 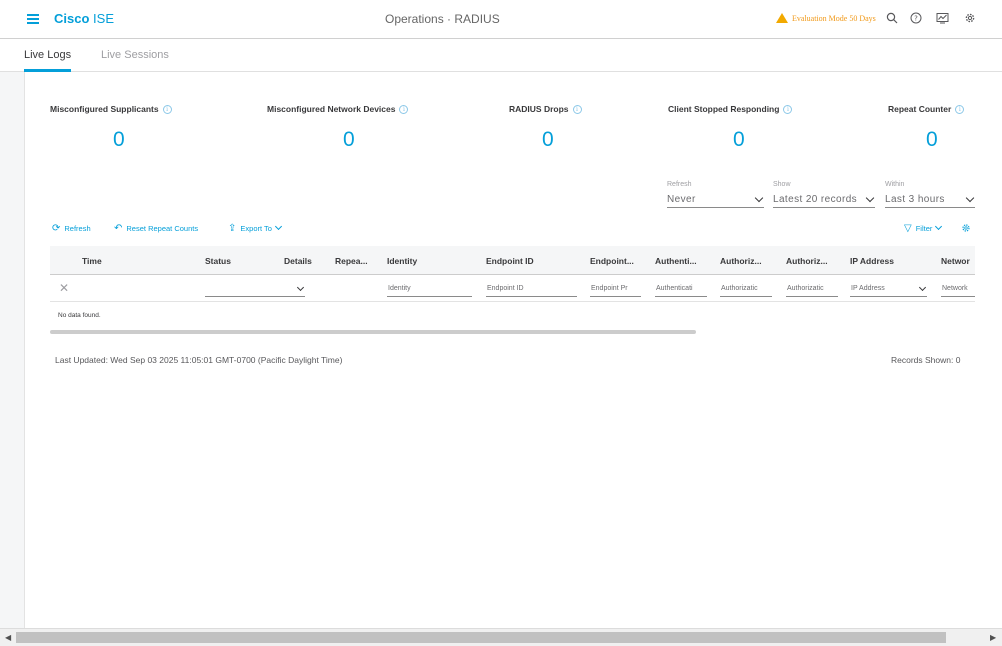 I want to click on metric-misconfigured-supplicants-value: 0, so click(x=119, y=140).